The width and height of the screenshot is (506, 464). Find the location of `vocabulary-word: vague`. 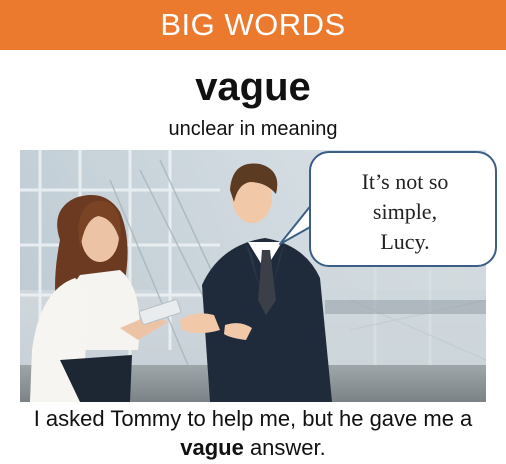

vocabulary-word: vague is located at coordinates (253, 87).